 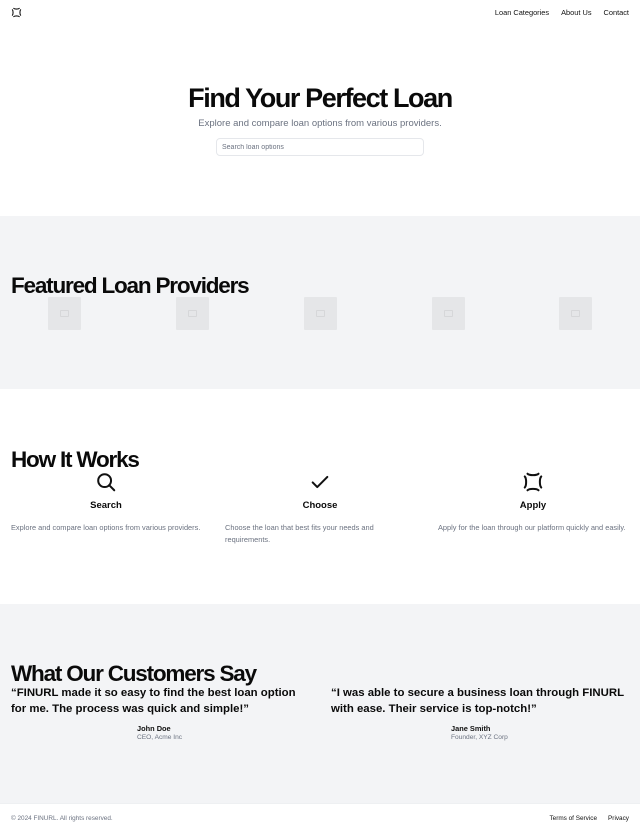 I want to click on step-apply: Apply, so click(x=533, y=491).